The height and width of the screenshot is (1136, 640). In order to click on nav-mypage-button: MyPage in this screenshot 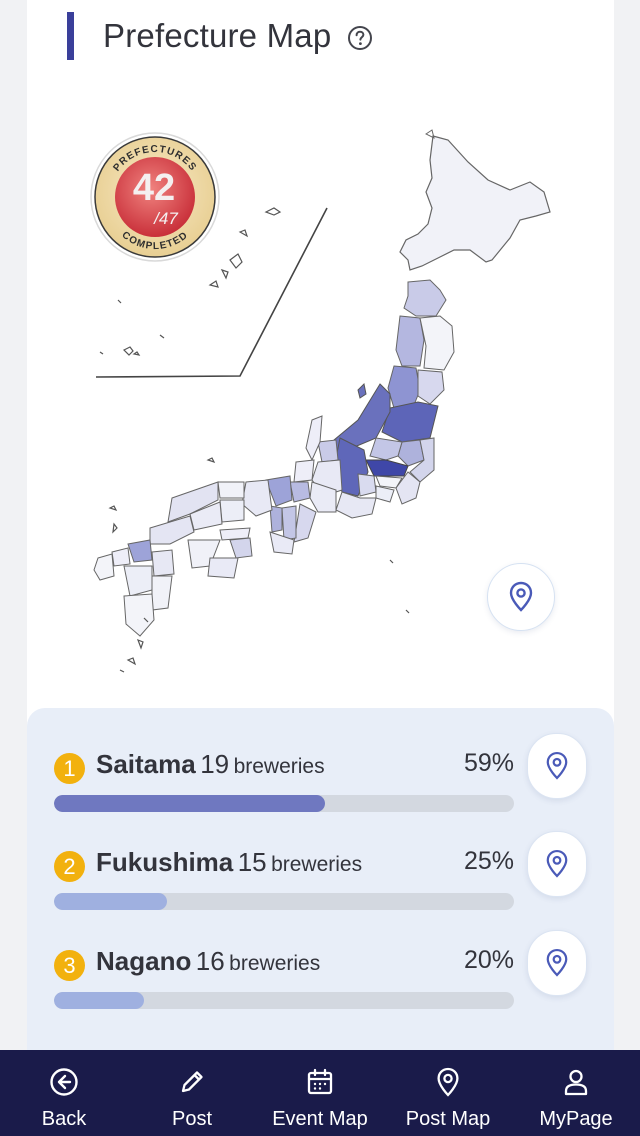, I will do `click(576, 1093)`.